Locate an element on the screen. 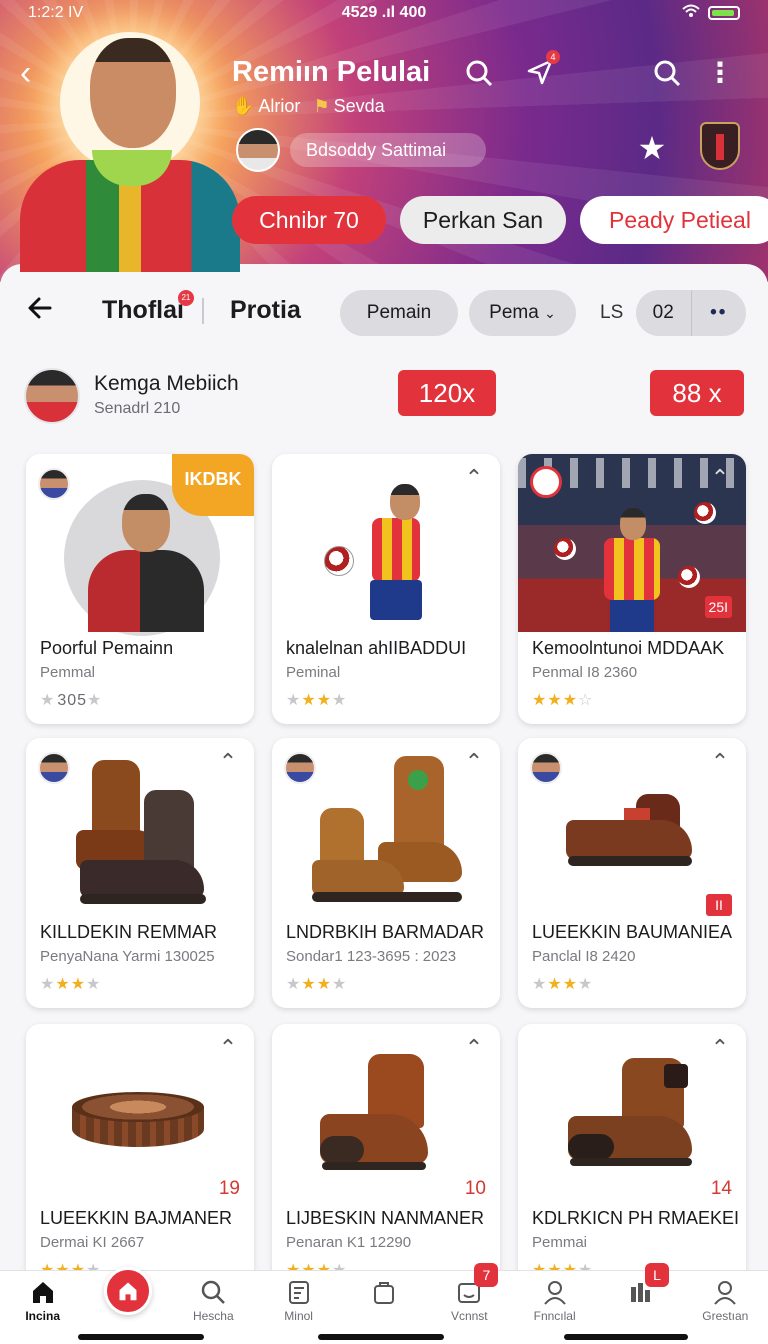 The width and height of the screenshot is (768, 1344). more-horizontal-icon: •• is located at coordinates (718, 313).